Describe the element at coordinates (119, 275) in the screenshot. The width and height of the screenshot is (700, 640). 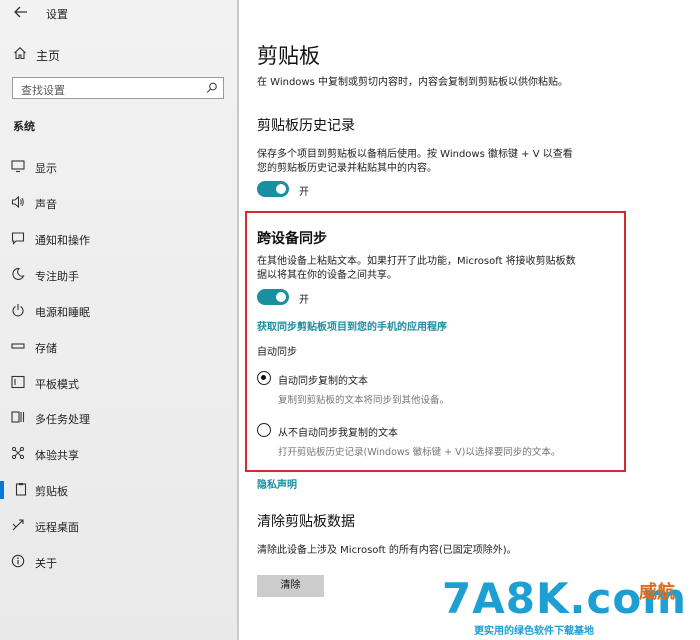
I see `sidebar-item-focus-assist: 专注助手` at that location.